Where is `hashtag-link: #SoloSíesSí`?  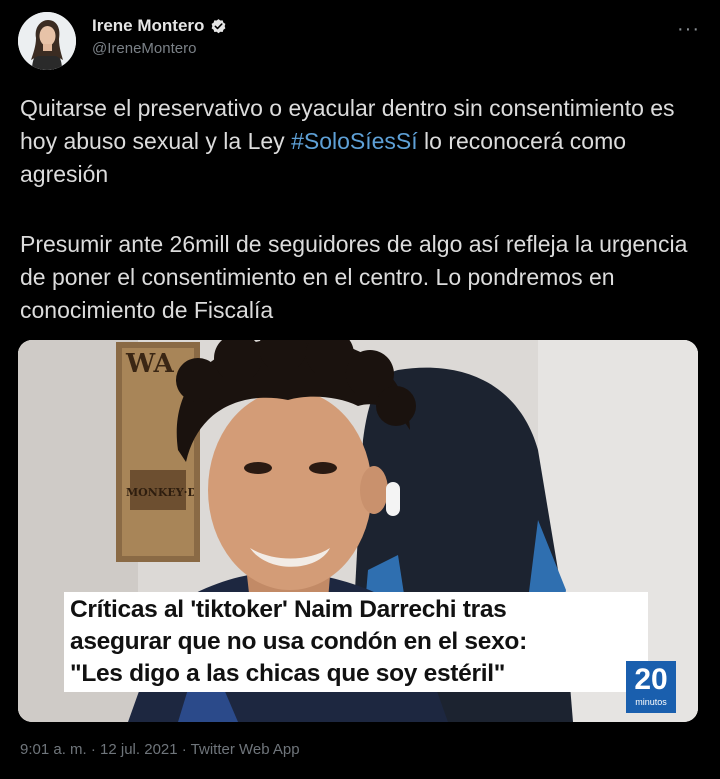 hashtag-link: #SoloSíesSí is located at coordinates (354, 141).